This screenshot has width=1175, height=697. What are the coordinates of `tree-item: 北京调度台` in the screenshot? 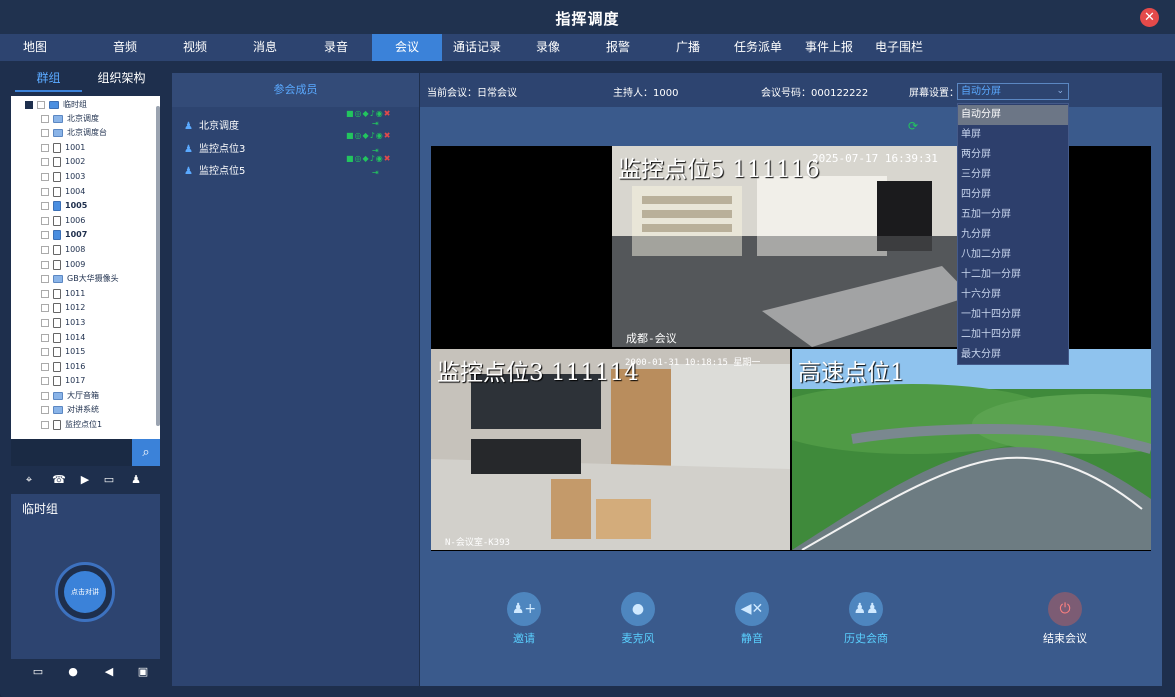 It's located at (74, 133).